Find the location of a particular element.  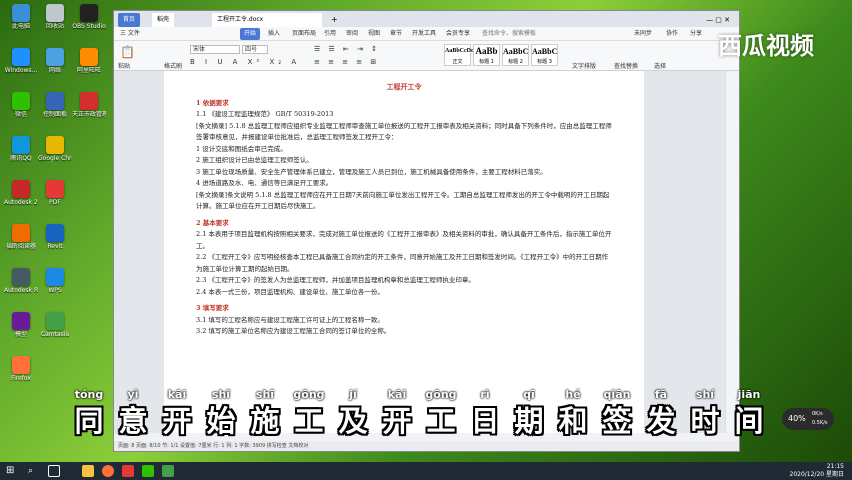

task-view-icon is located at coordinates (54, 471).